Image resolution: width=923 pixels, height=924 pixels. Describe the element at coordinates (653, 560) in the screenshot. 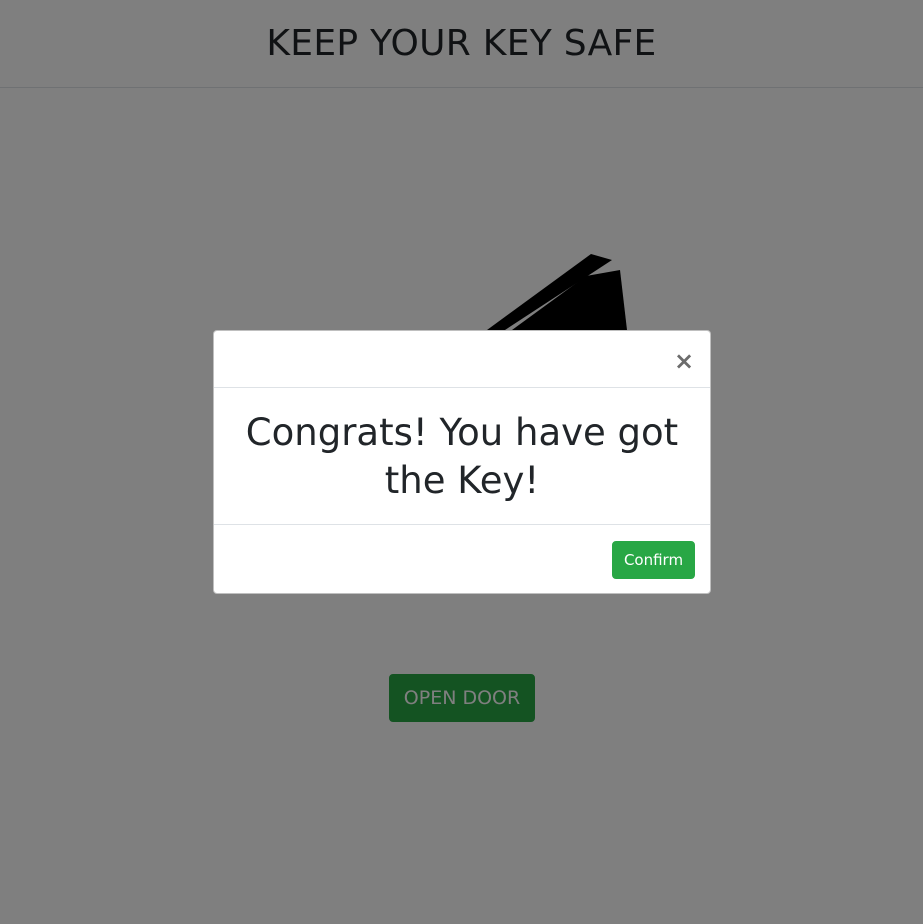

I see `confirm-button: Confirm` at that location.